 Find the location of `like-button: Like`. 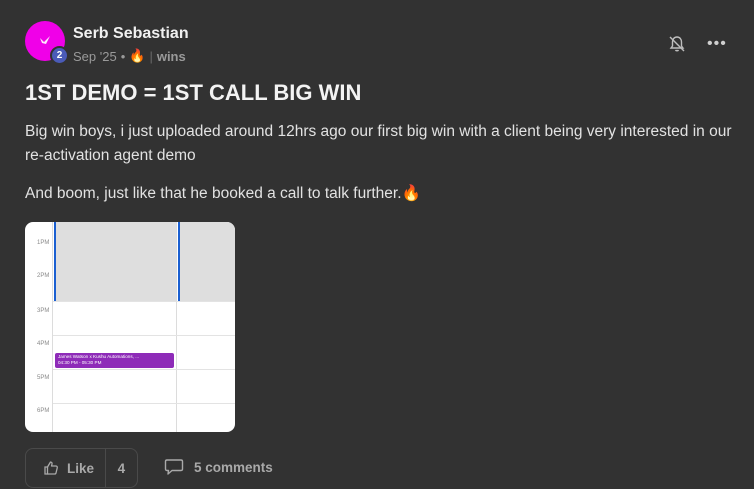

like-button: Like is located at coordinates (66, 468).